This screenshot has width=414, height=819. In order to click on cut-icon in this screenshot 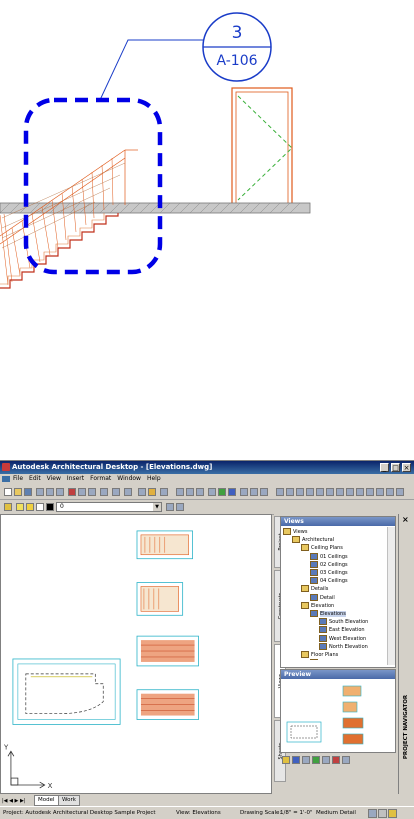, I will do `click(72, 492)`.